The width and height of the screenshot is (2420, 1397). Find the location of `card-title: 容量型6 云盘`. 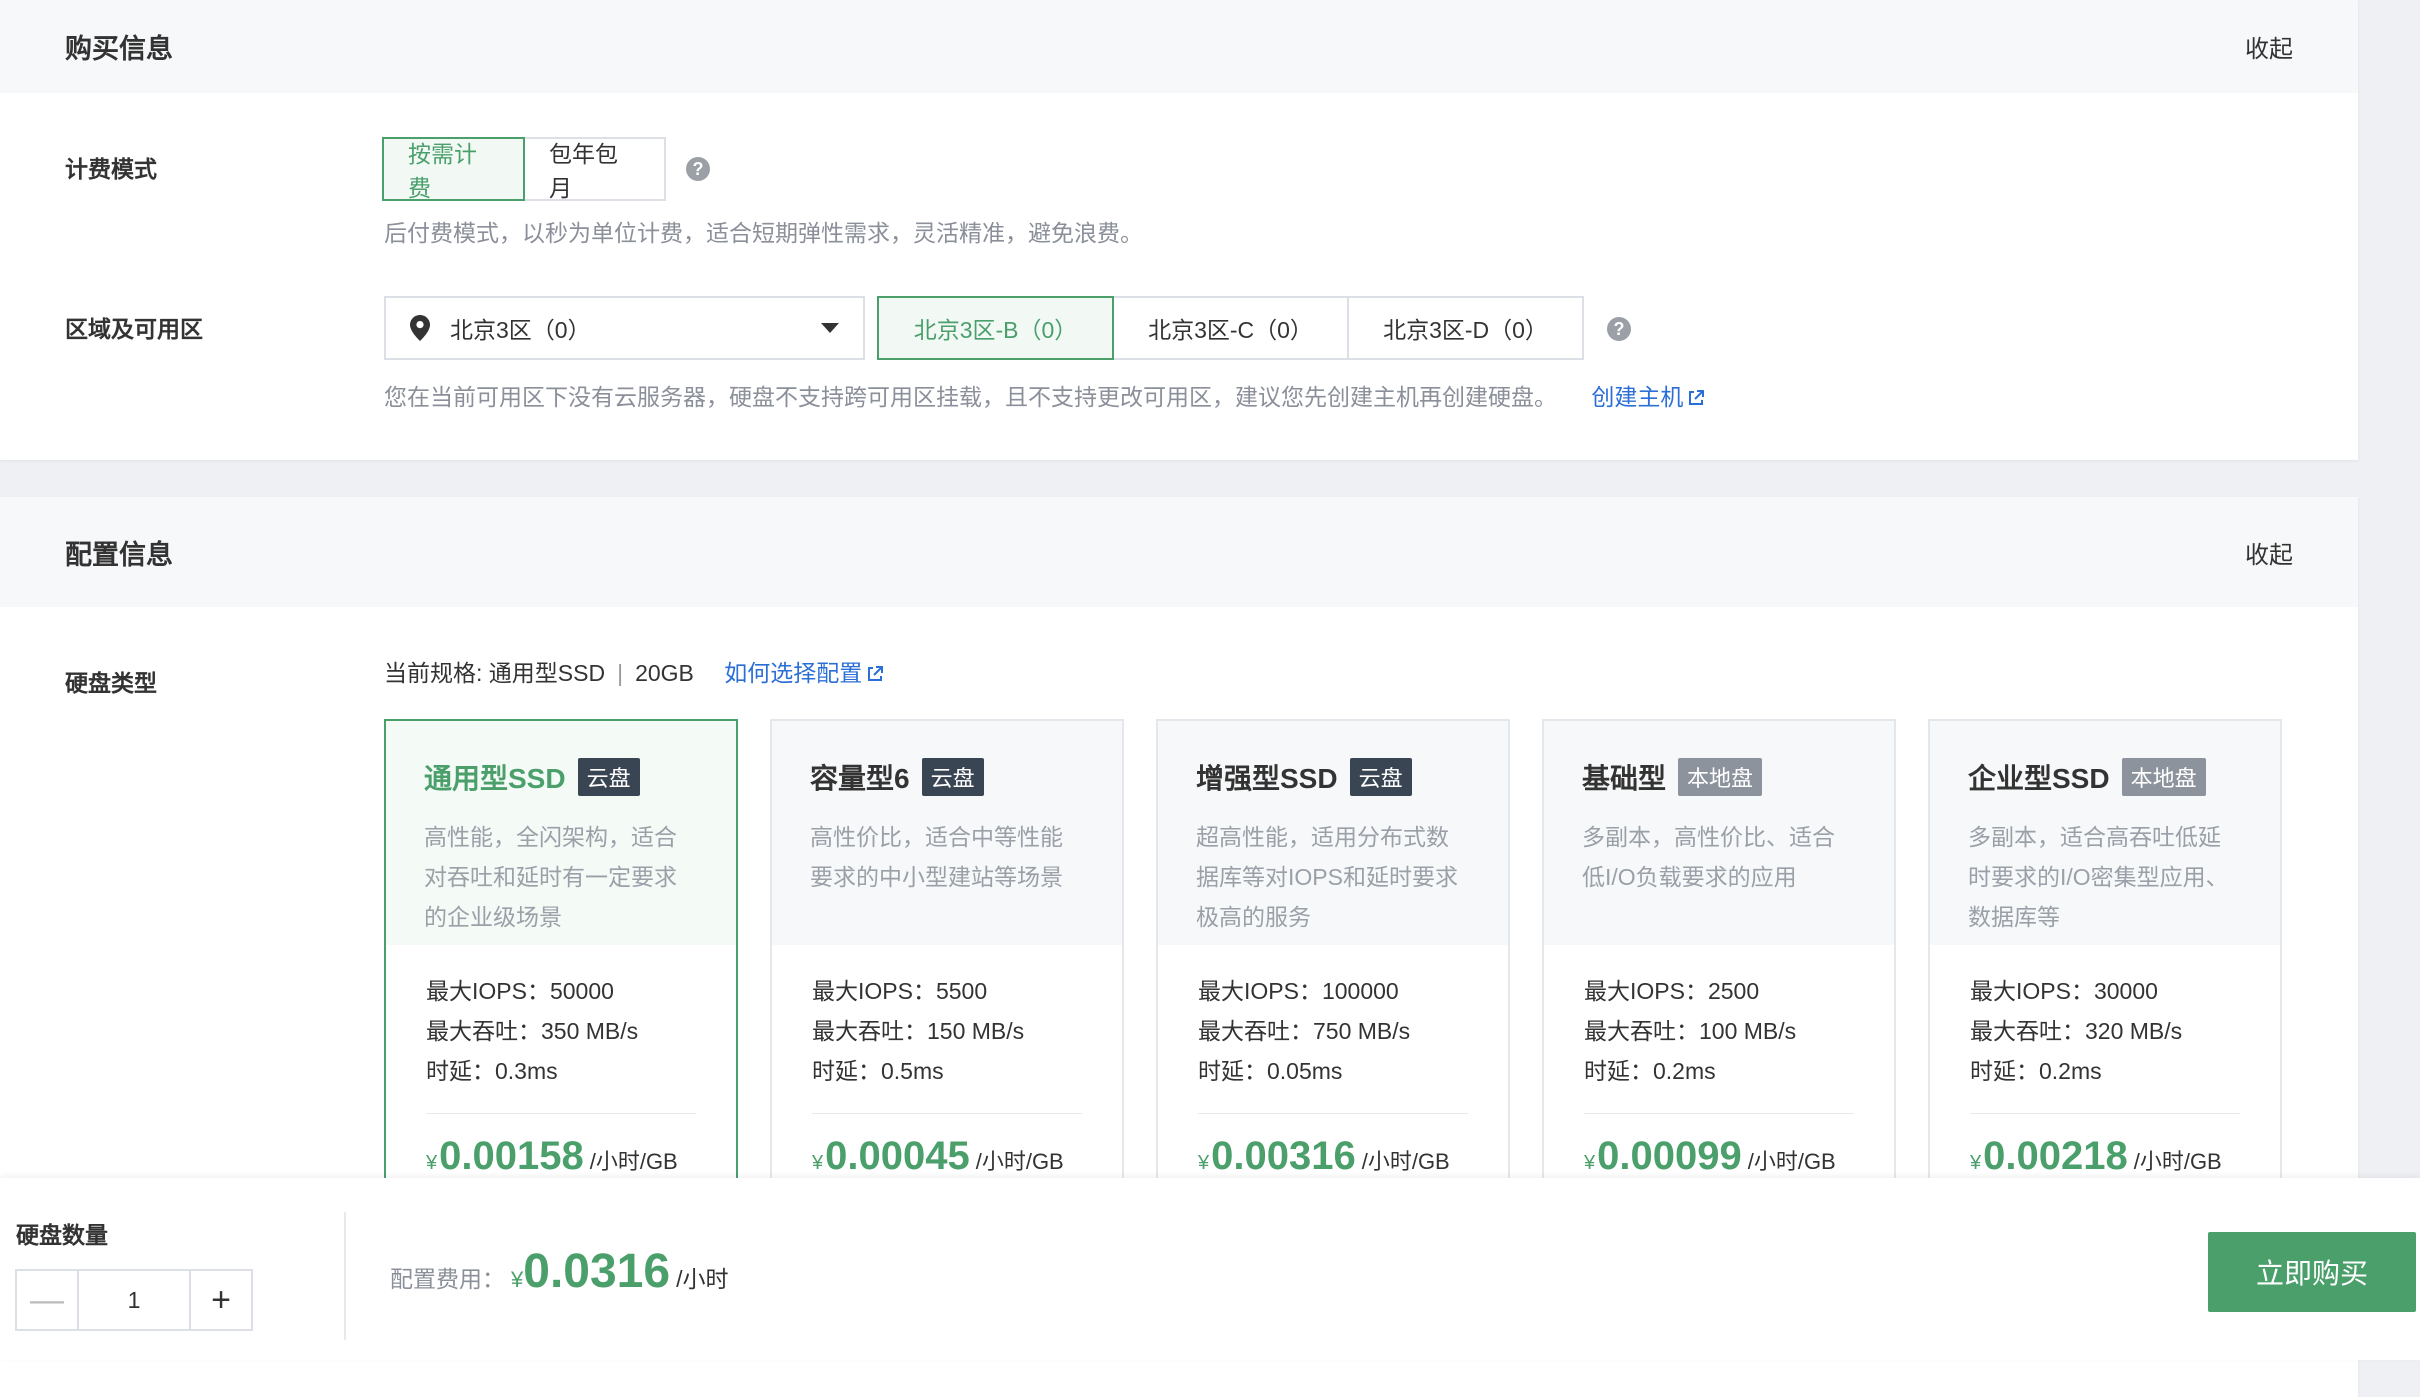

card-title: 容量型6 云盘 is located at coordinates (947, 777).